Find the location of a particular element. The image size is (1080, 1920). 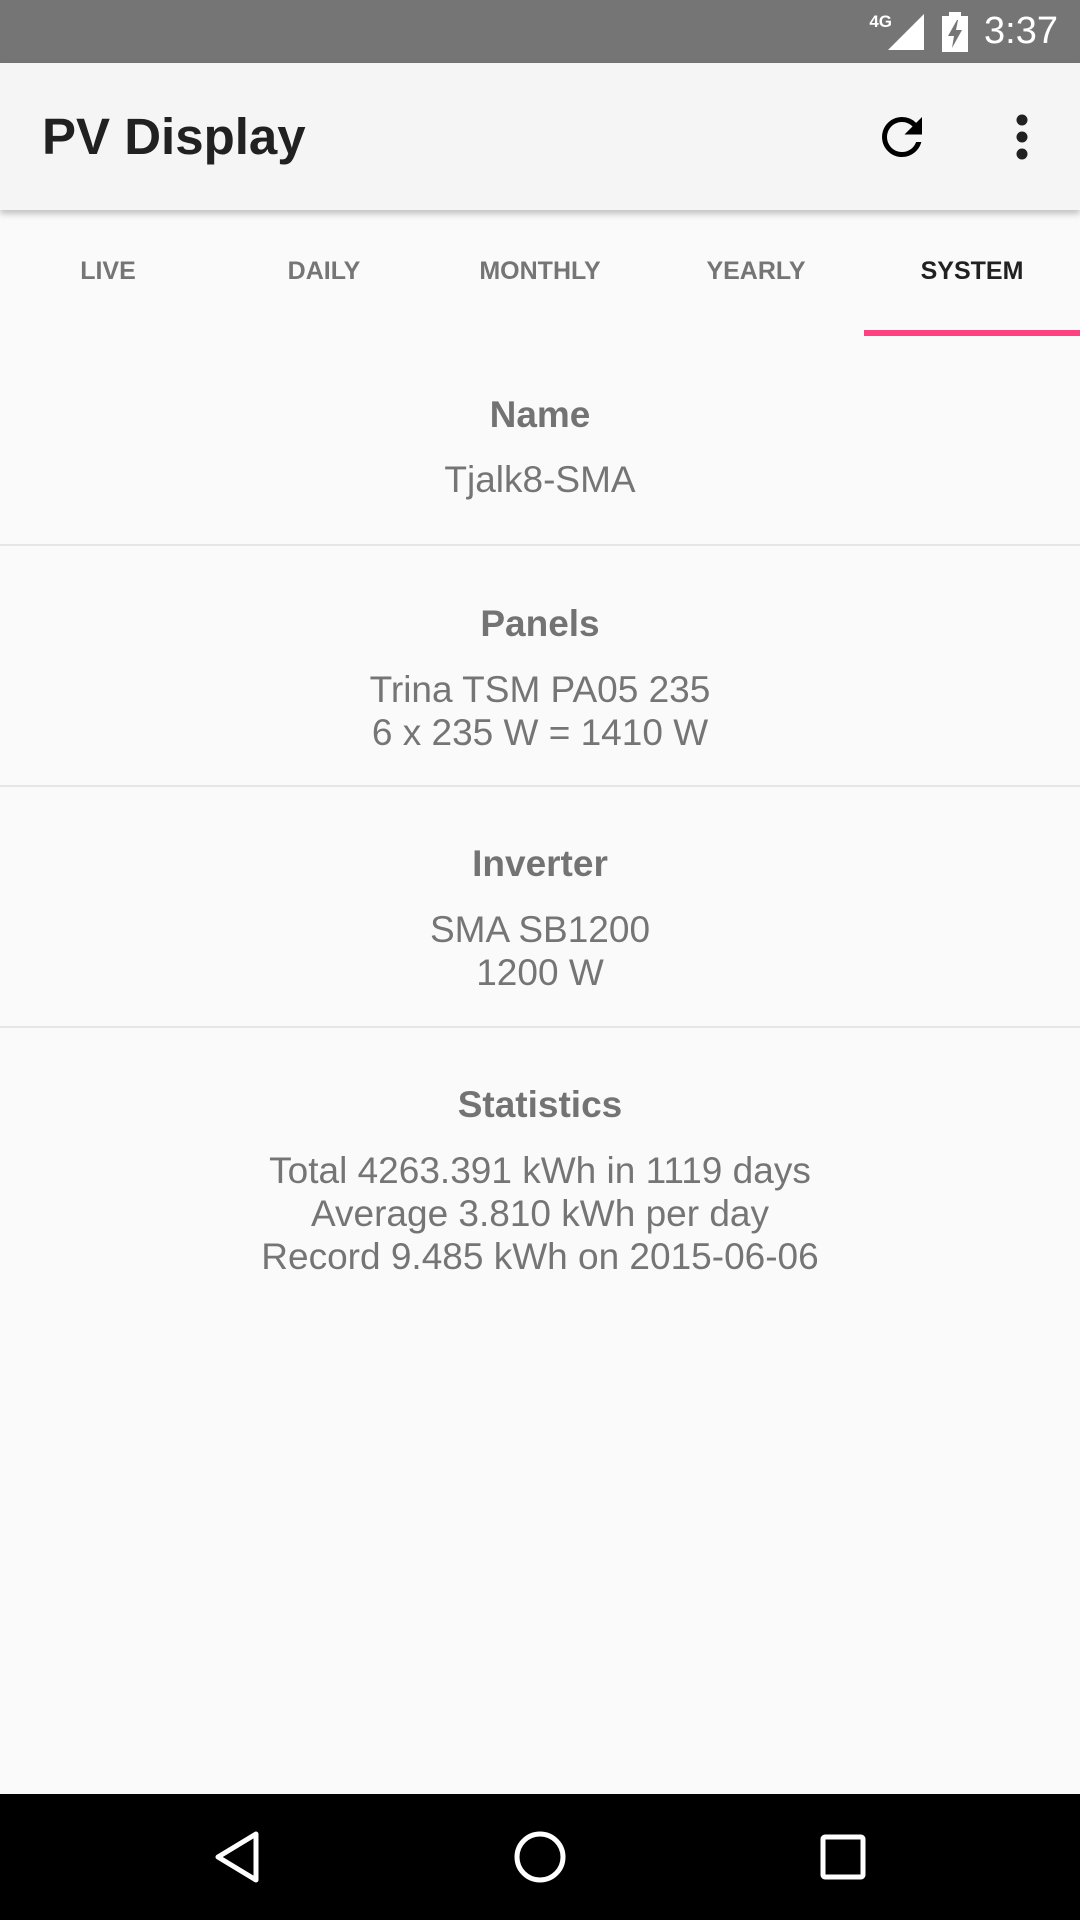

tab-yearly: YEARLY is located at coordinates (756, 273).